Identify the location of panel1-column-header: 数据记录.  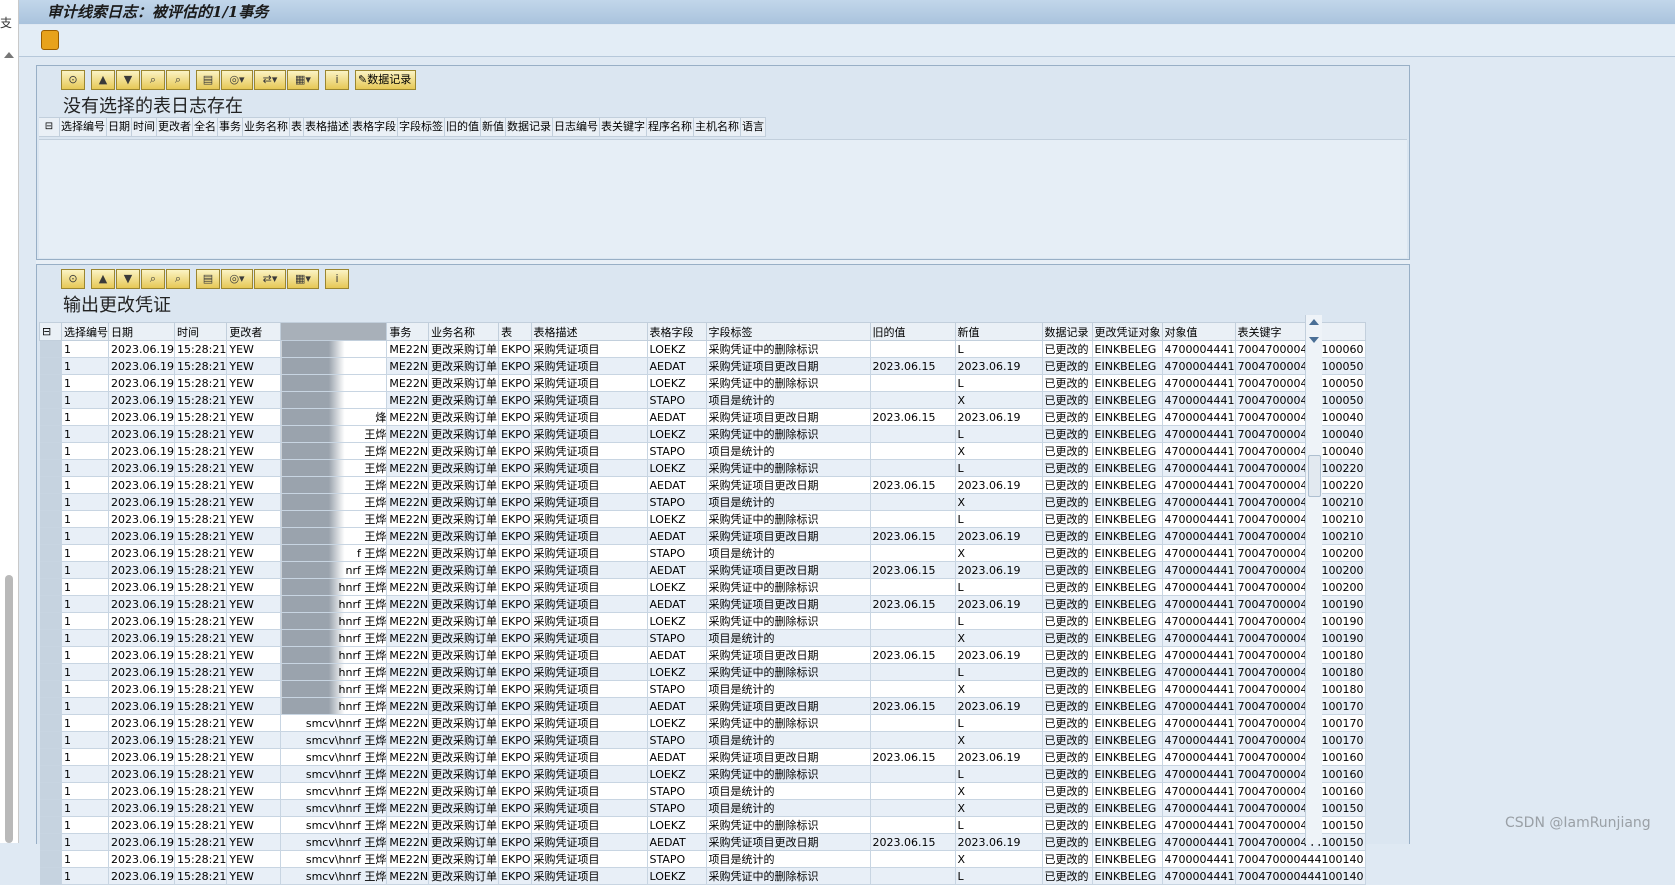
(529, 127).